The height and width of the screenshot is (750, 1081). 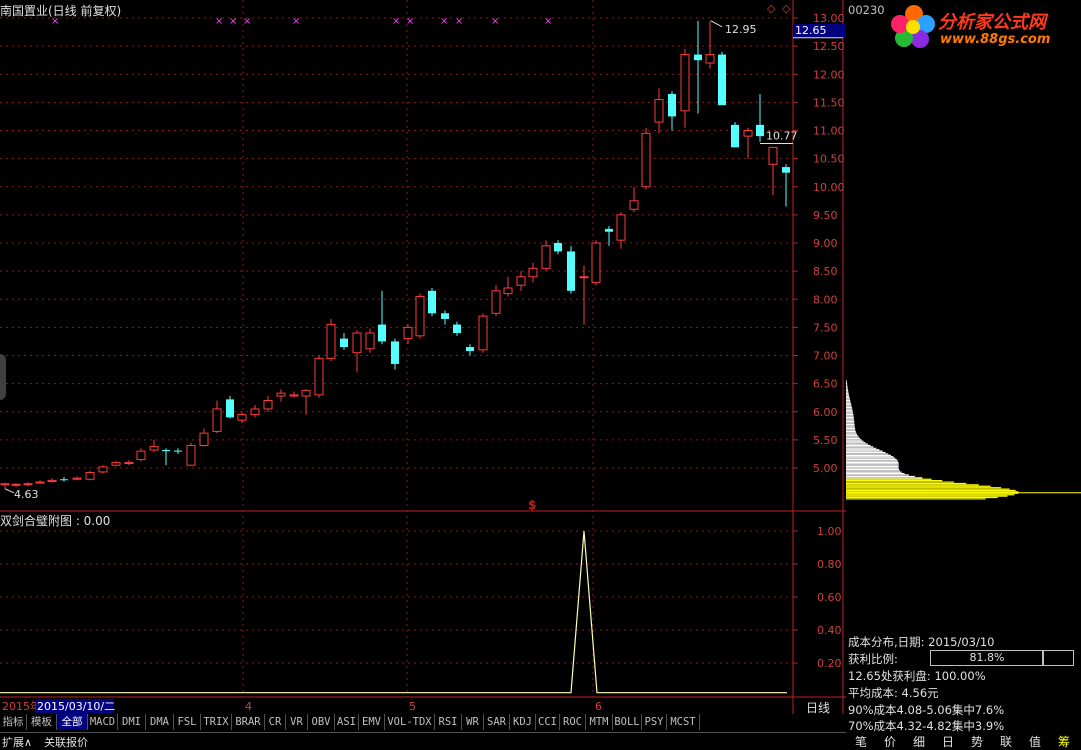 I want to click on month-label: 5, so click(x=412, y=706).